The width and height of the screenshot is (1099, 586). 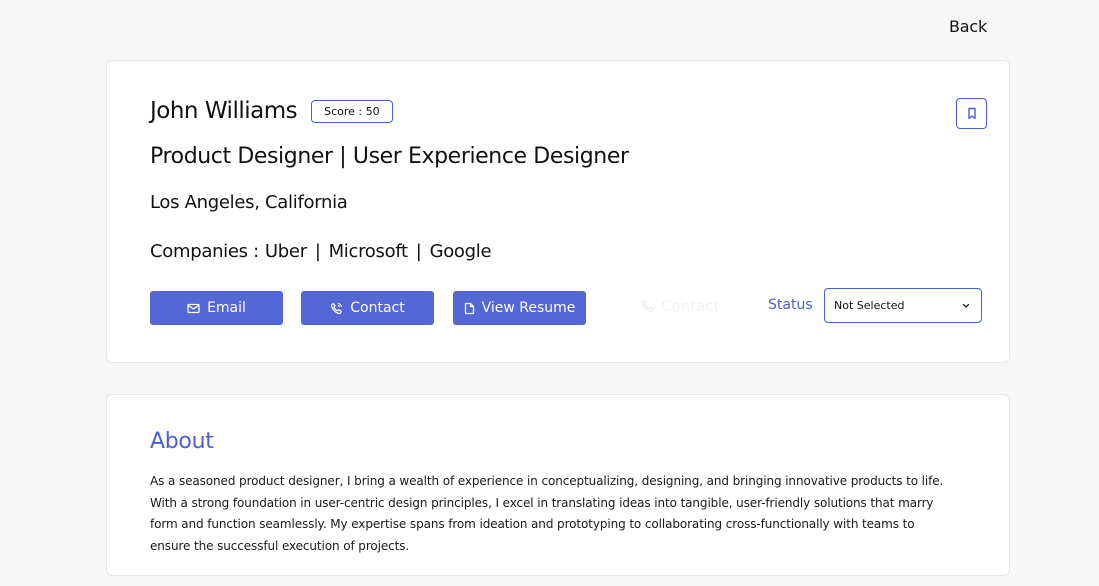 I want to click on ghost-contact: Contact, so click(x=680, y=306).